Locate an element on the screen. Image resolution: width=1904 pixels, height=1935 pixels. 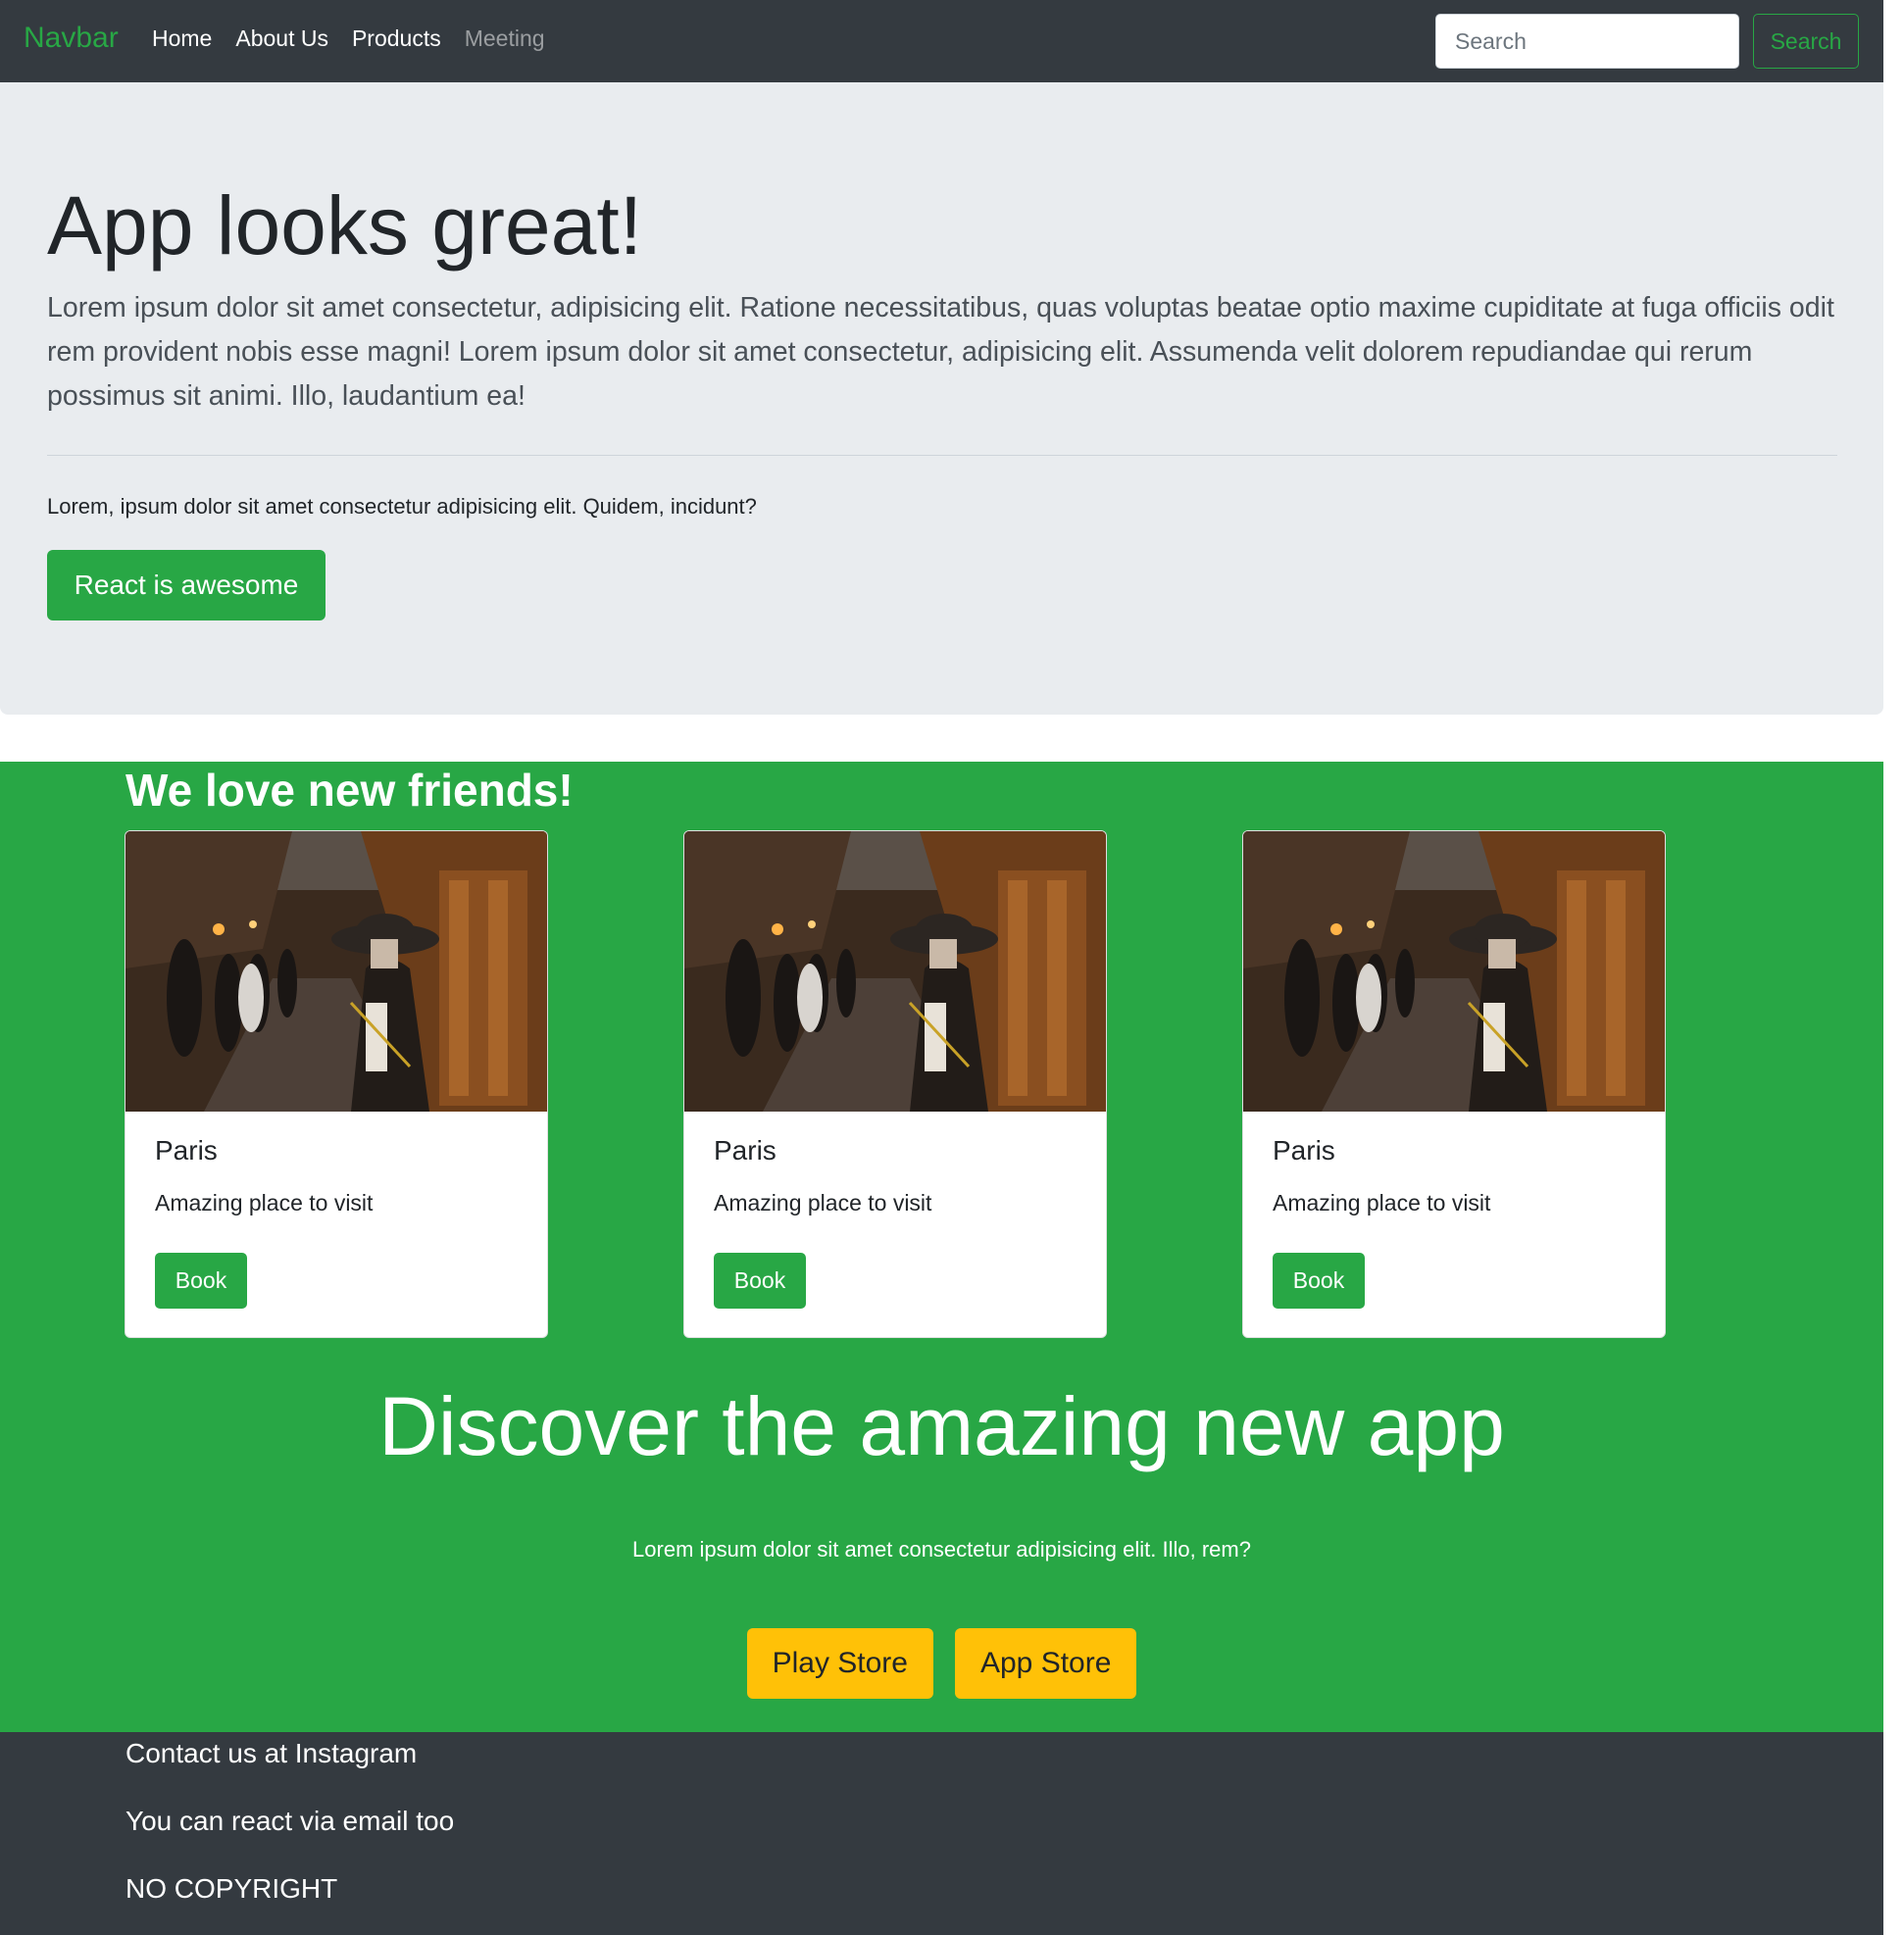
card-paris-1: Paris Amazing place to visit Book is located at coordinates (336, 1084).